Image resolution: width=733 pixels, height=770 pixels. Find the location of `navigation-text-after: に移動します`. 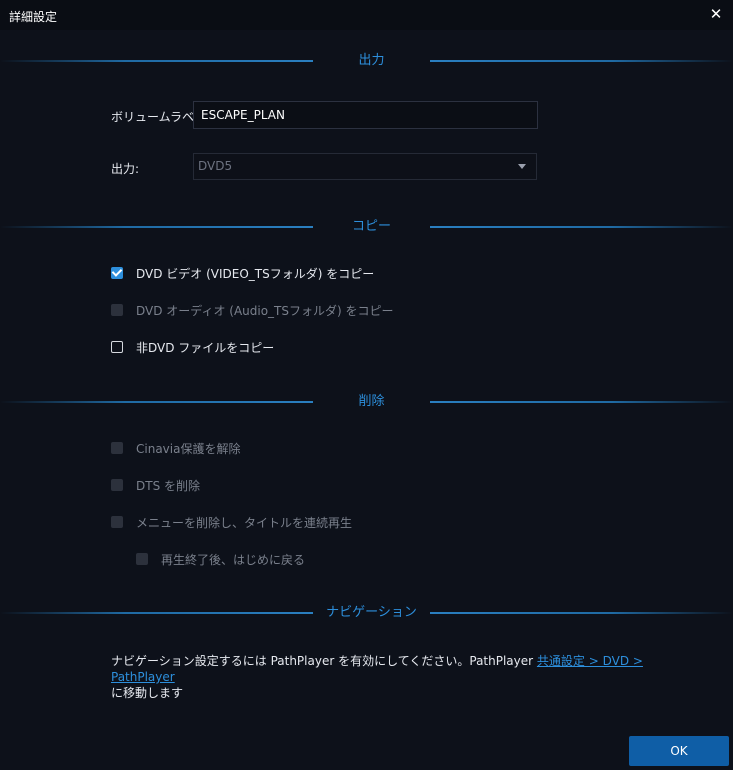

navigation-text-after: に移動します is located at coordinates (147, 693).